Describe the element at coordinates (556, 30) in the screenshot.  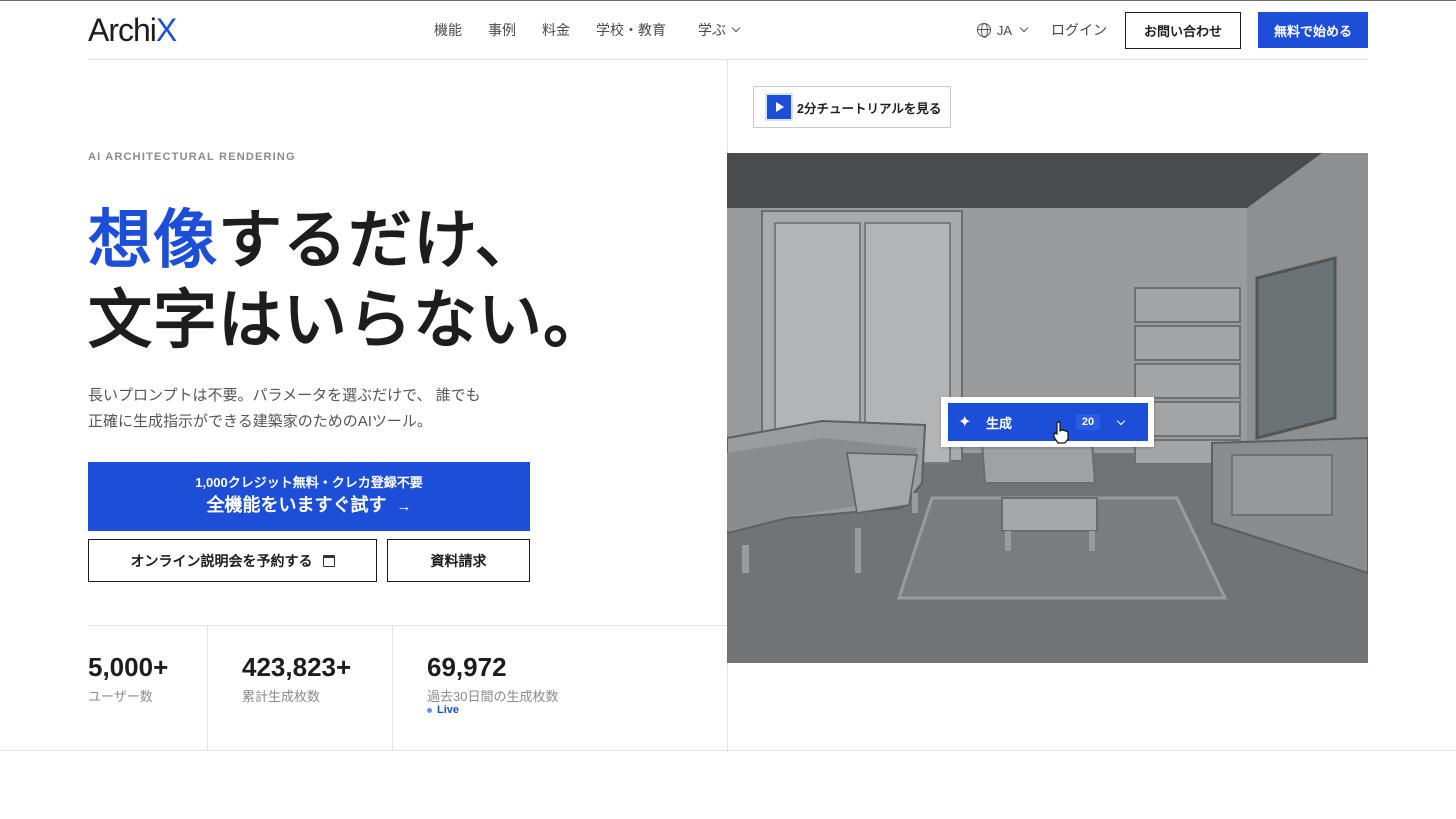
I see `nav-item-pricing: 料金` at that location.